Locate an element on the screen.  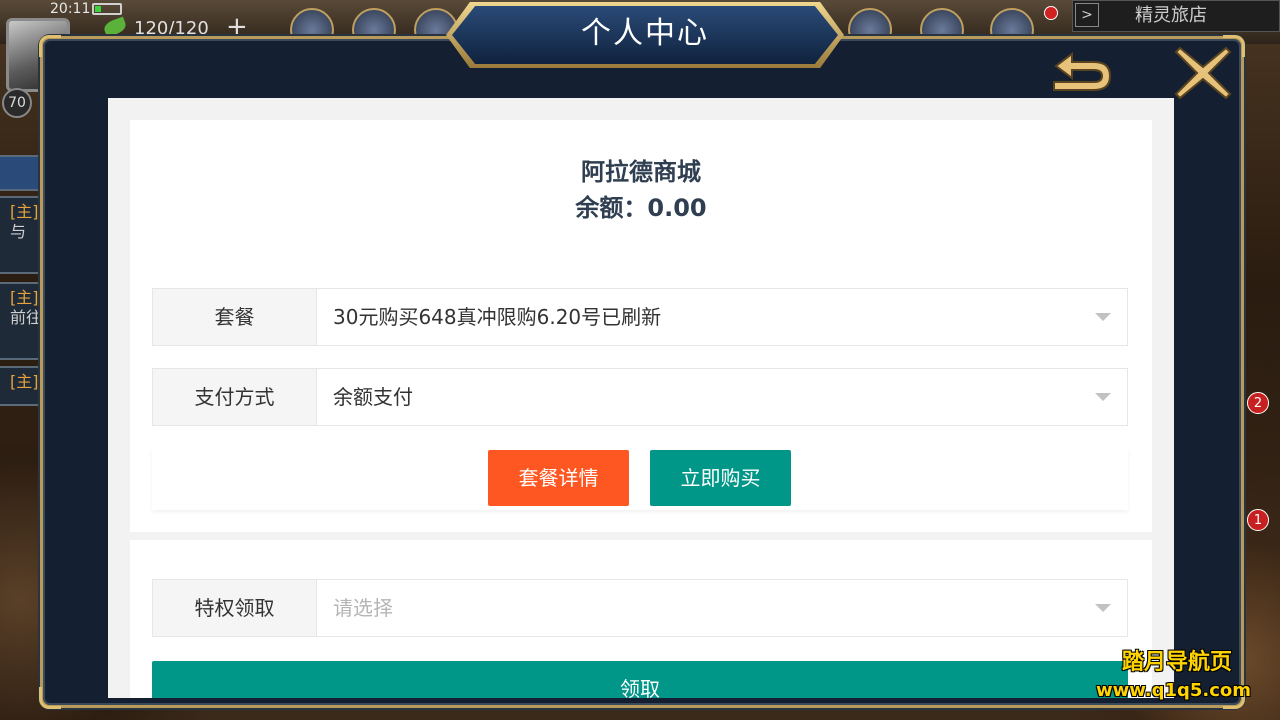
shop-name: 阿拉德商城 is located at coordinates (641, 172).